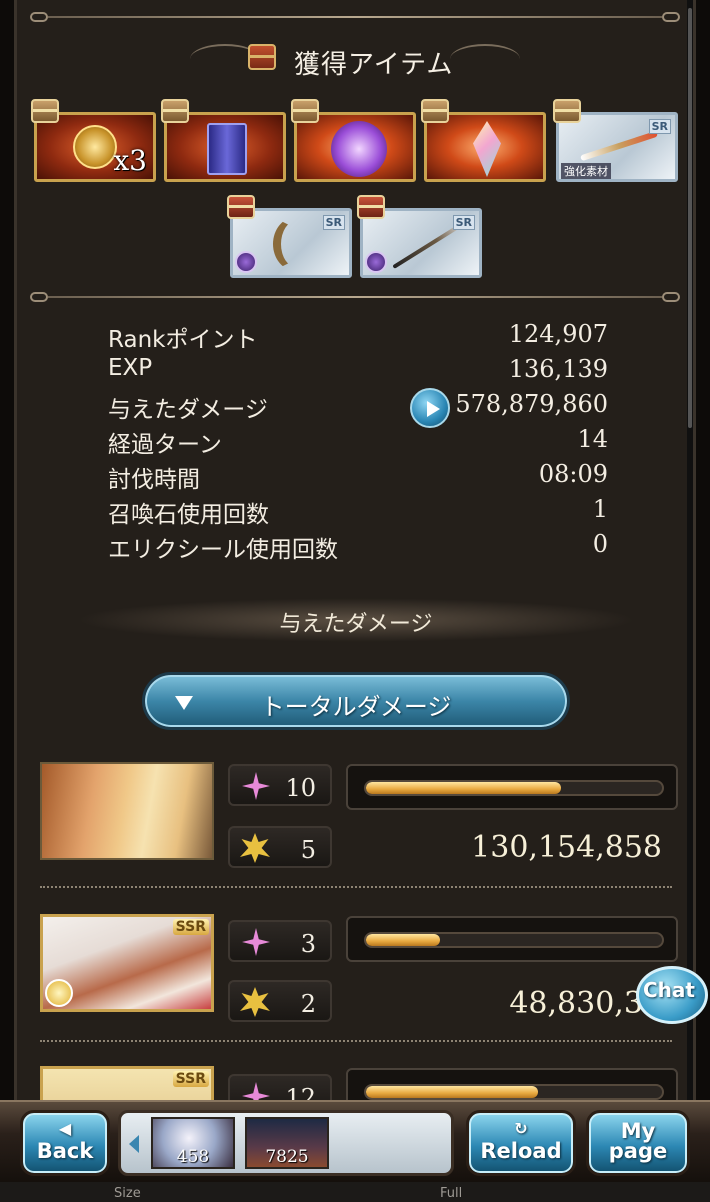 This screenshot has height=1202, width=710. I want to click on light-element-icon, so click(59, 993).